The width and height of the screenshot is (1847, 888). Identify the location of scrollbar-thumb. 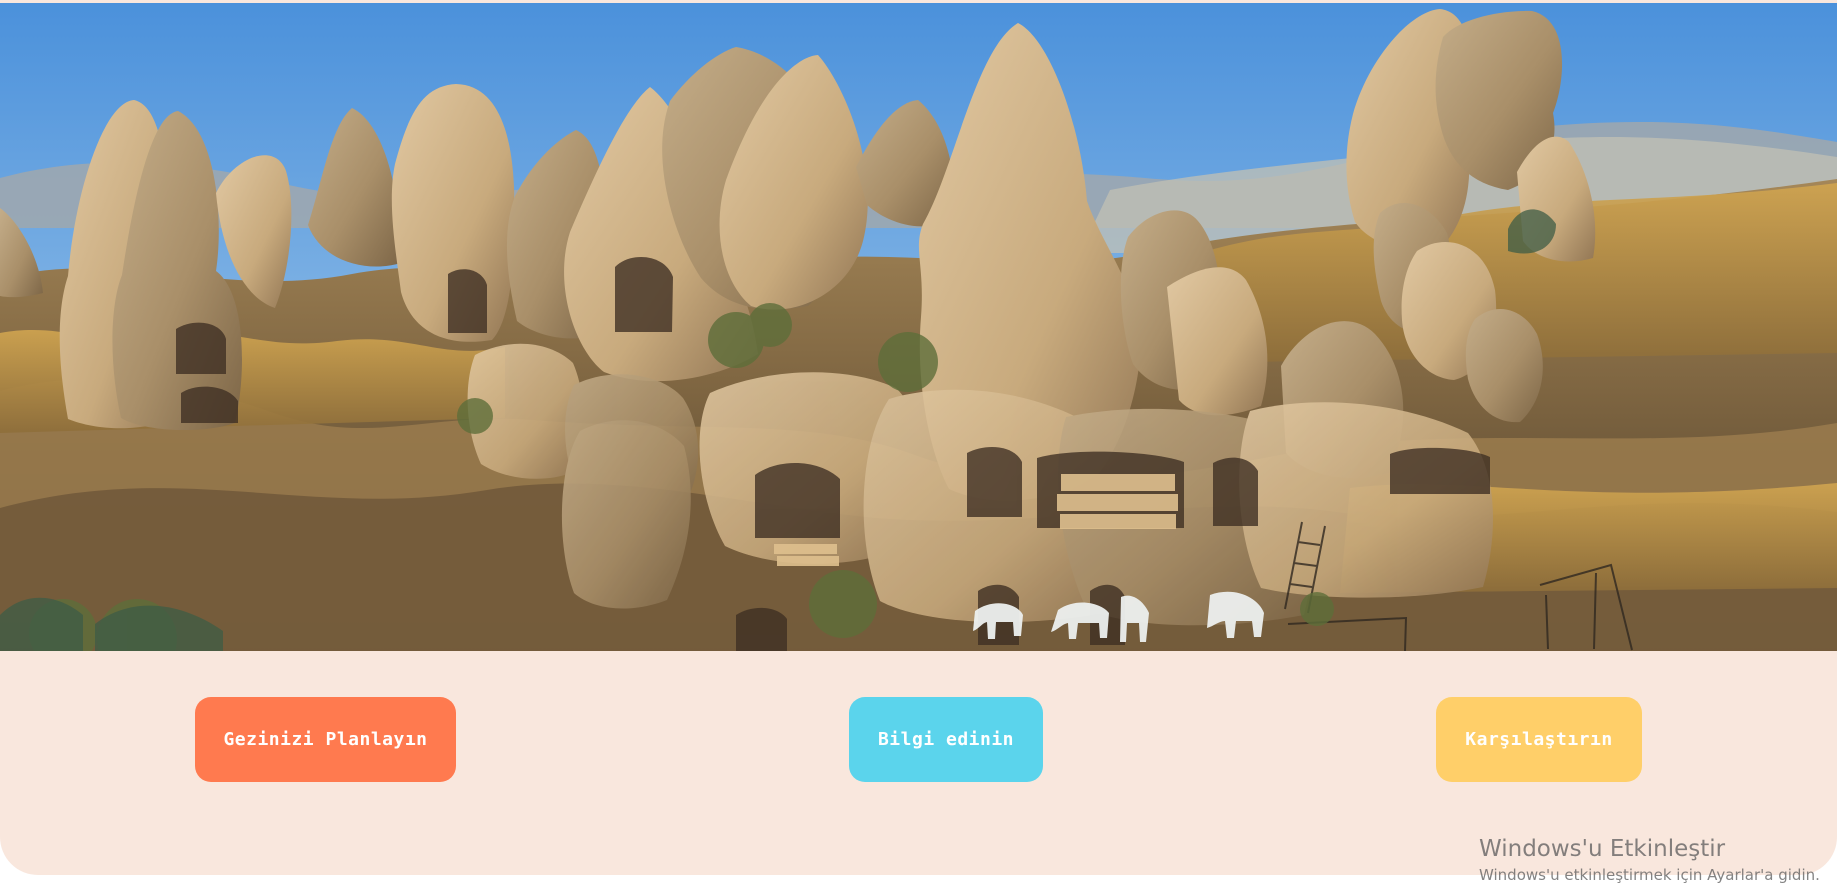
(1842, 320).